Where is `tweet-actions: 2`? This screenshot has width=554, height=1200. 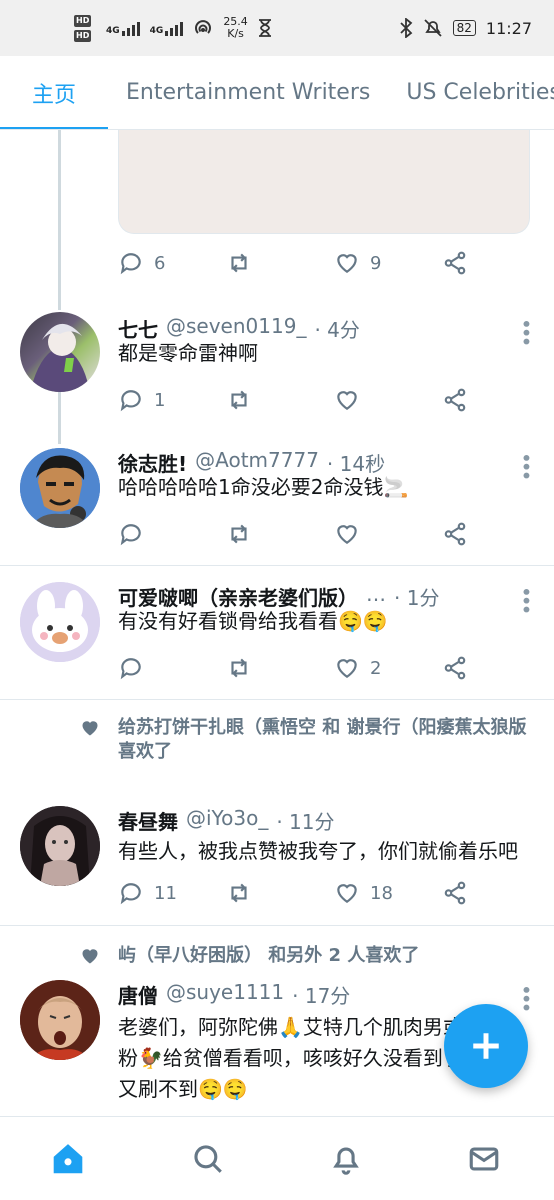 tweet-actions: 2 is located at coordinates (303, 669).